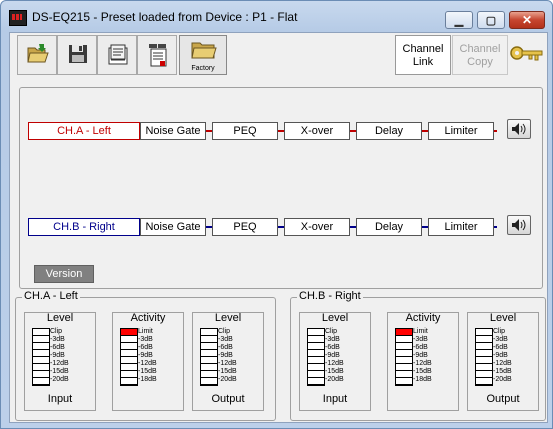  I want to click on device-report-button, so click(157, 55).